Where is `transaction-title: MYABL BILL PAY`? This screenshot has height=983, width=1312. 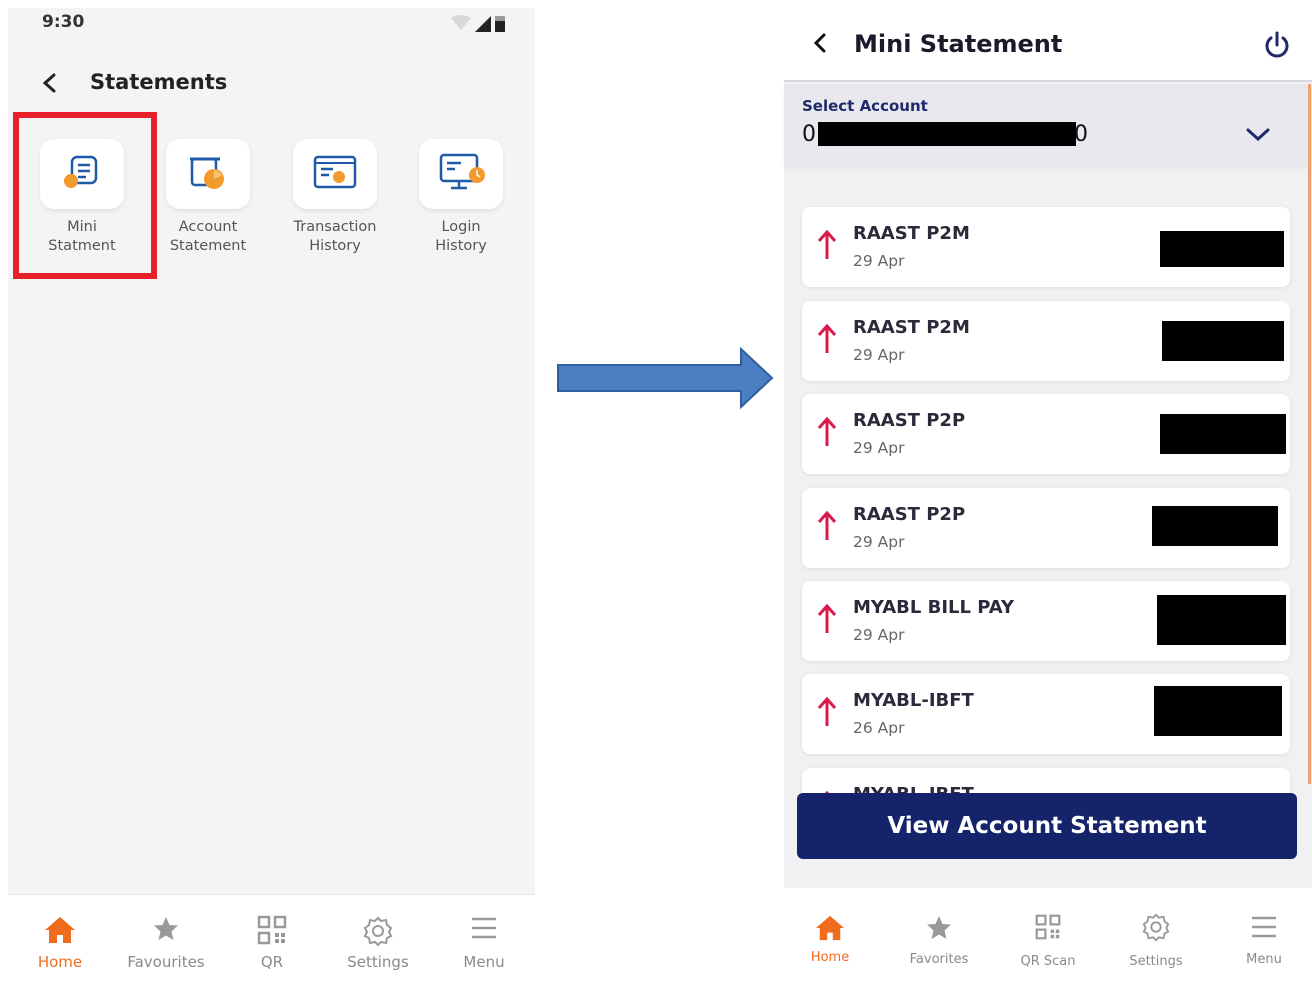
transaction-title: MYABL BILL PAY is located at coordinates (934, 607).